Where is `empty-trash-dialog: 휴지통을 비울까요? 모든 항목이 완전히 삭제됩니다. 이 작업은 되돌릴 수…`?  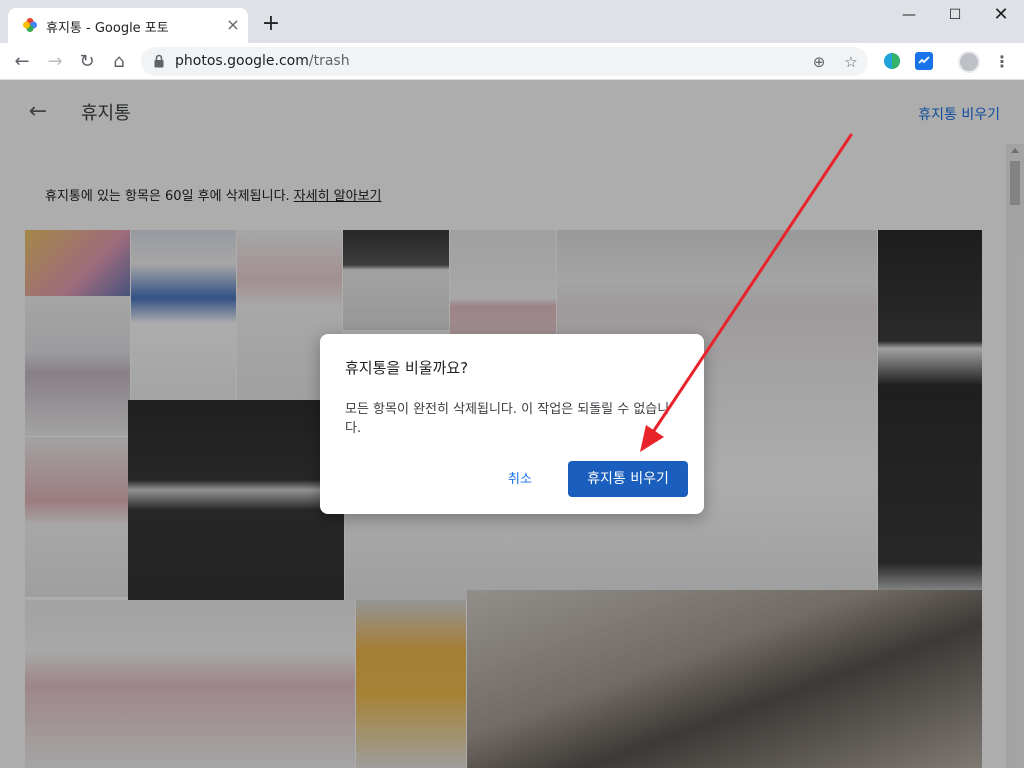
empty-trash-dialog: 휴지통을 비울까요? 모든 항목이 완전히 삭제됩니다. 이 작업은 되돌릴 수… is located at coordinates (512, 424).